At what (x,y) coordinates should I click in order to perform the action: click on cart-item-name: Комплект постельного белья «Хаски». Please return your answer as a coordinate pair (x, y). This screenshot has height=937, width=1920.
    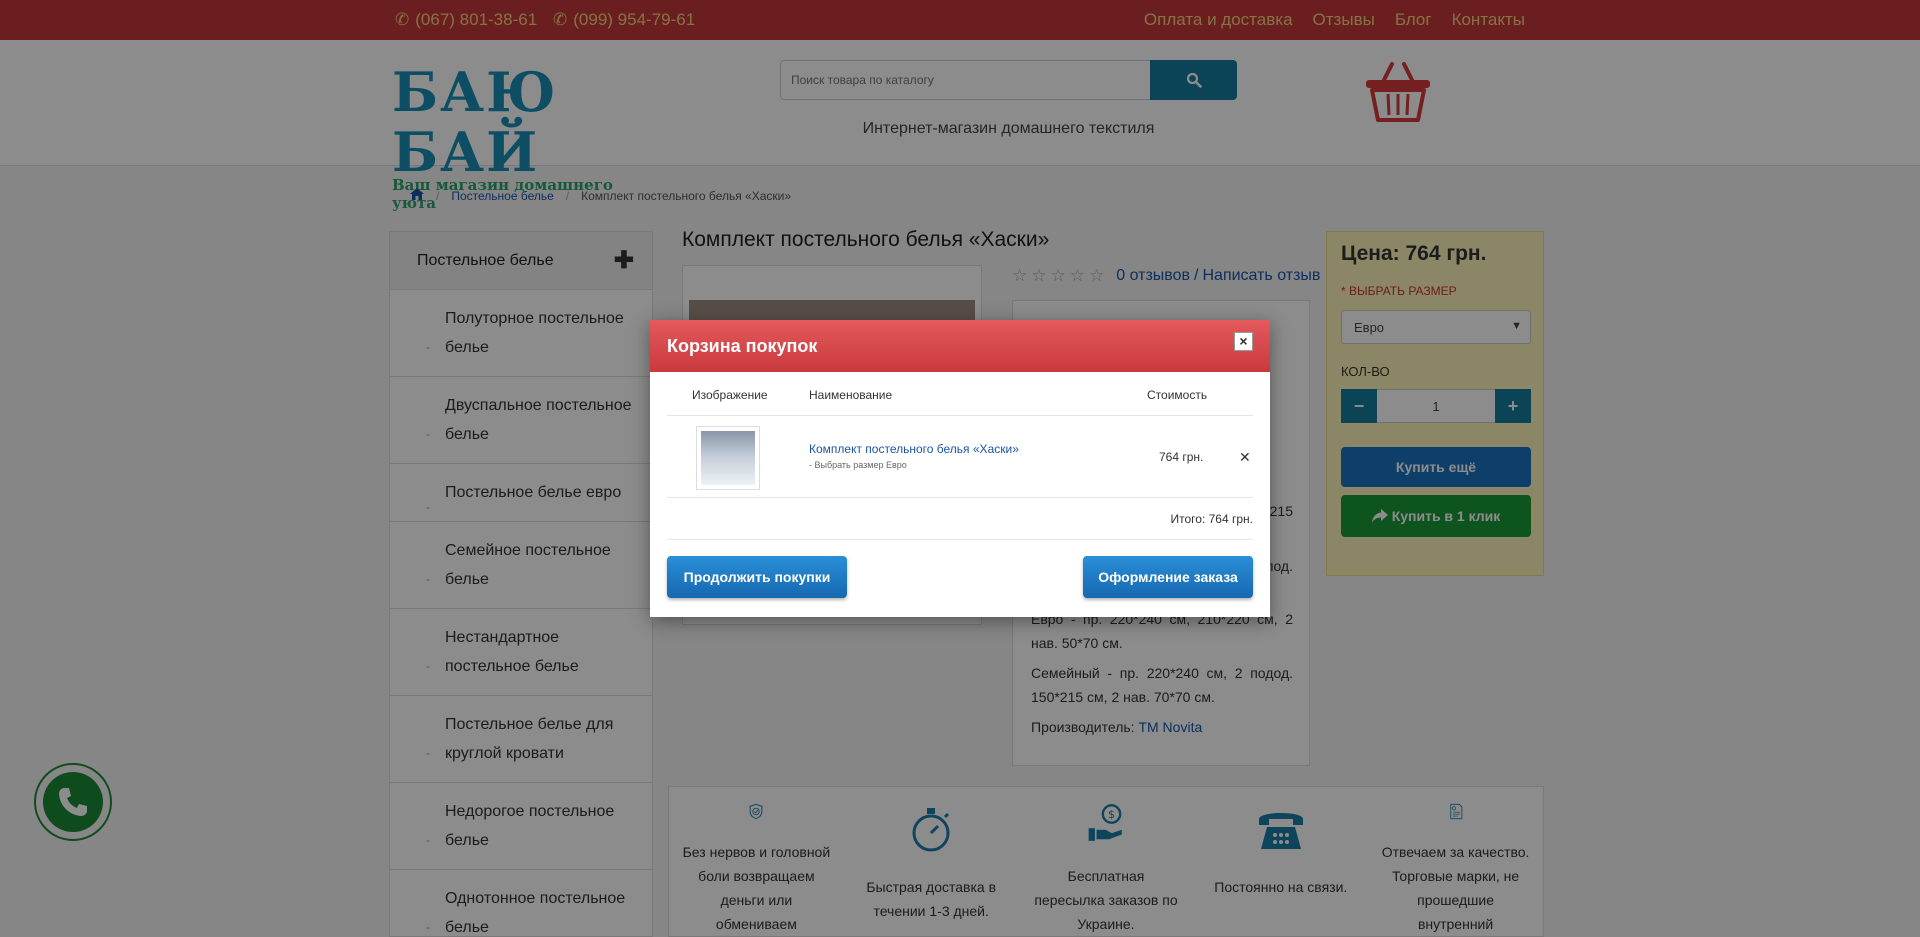
    Looking at the image, I should click on (914, 449).